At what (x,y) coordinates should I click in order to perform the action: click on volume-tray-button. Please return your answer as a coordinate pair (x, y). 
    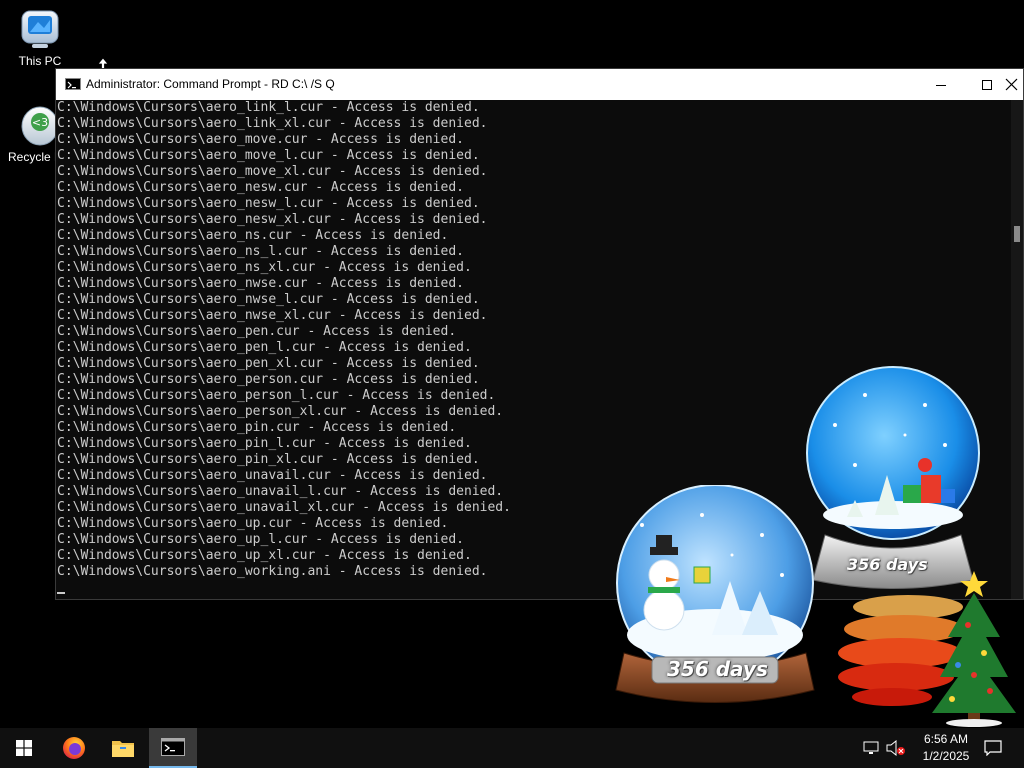
    Looking at the image, I should click on (896, 748).